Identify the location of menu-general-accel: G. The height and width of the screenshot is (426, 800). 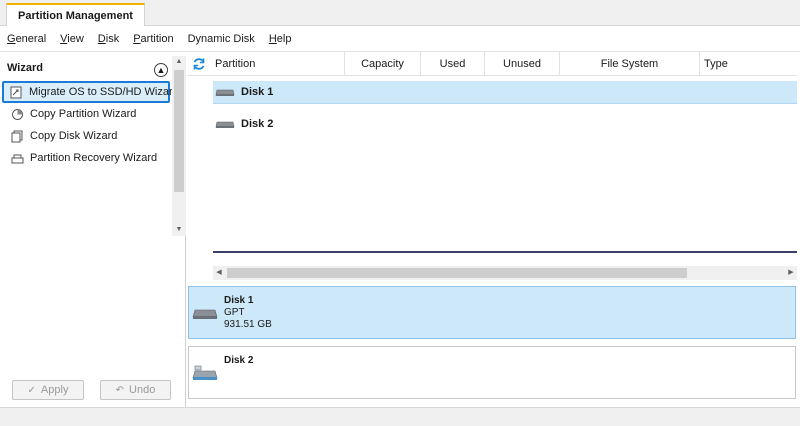
(11, 38).